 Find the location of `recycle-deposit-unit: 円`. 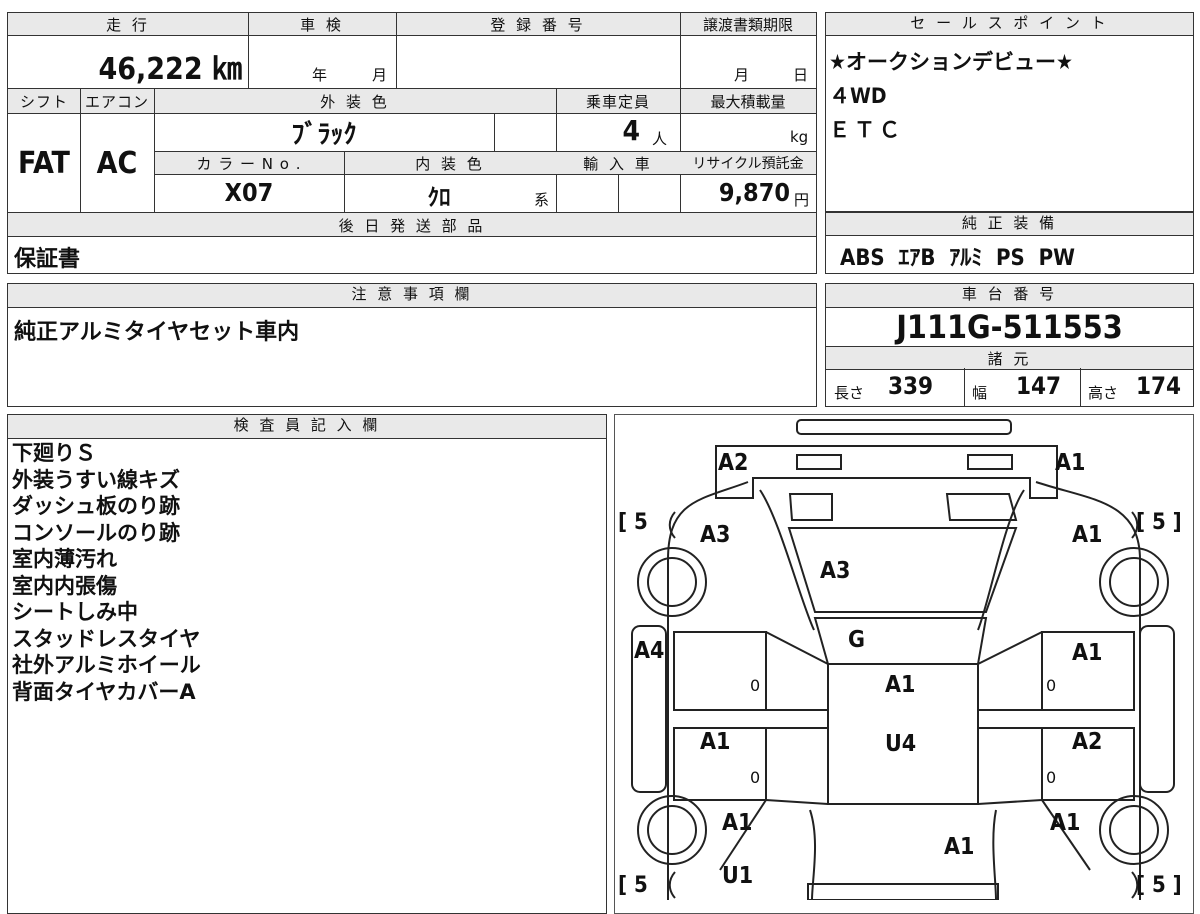

recycle-deposit-unit: 円 is located at coordinates (802, 200).